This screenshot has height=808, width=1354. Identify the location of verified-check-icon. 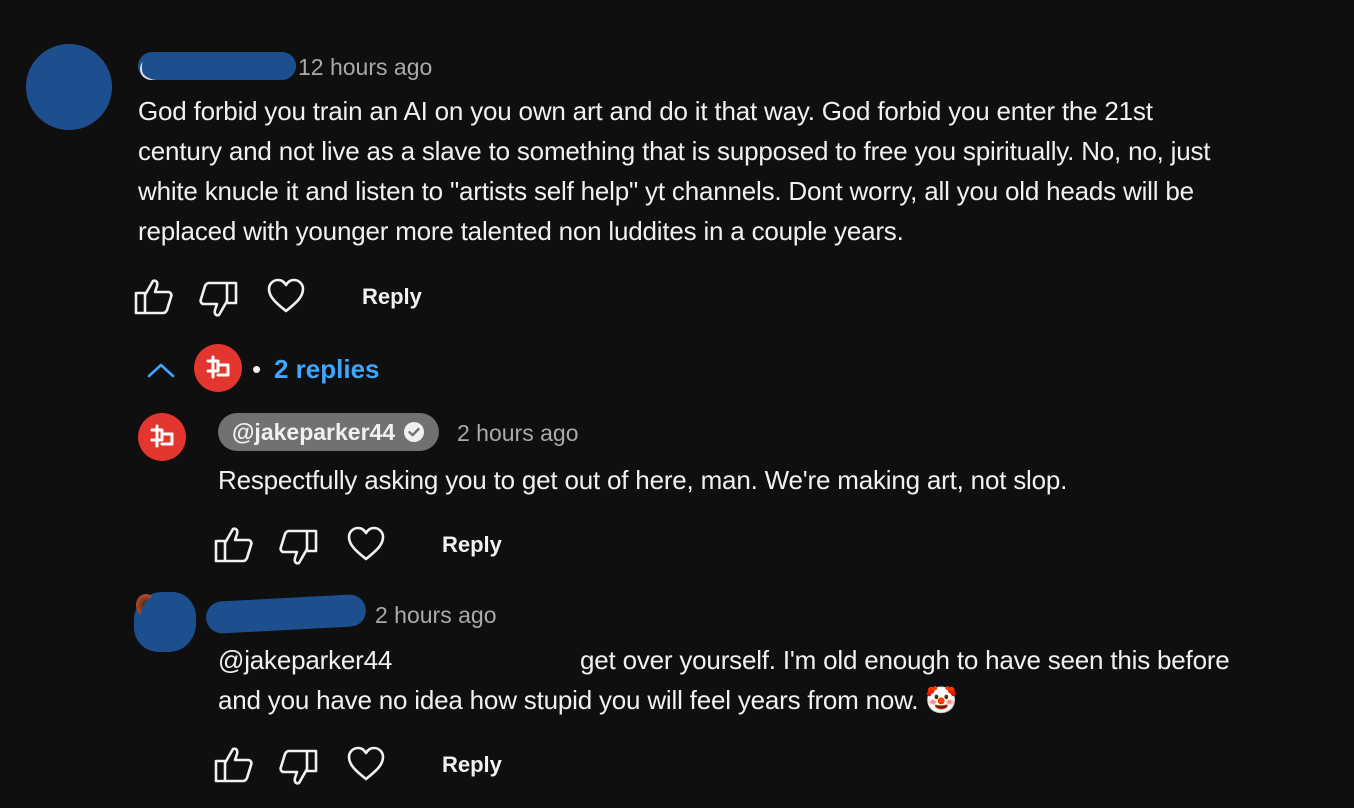
(414, 432).